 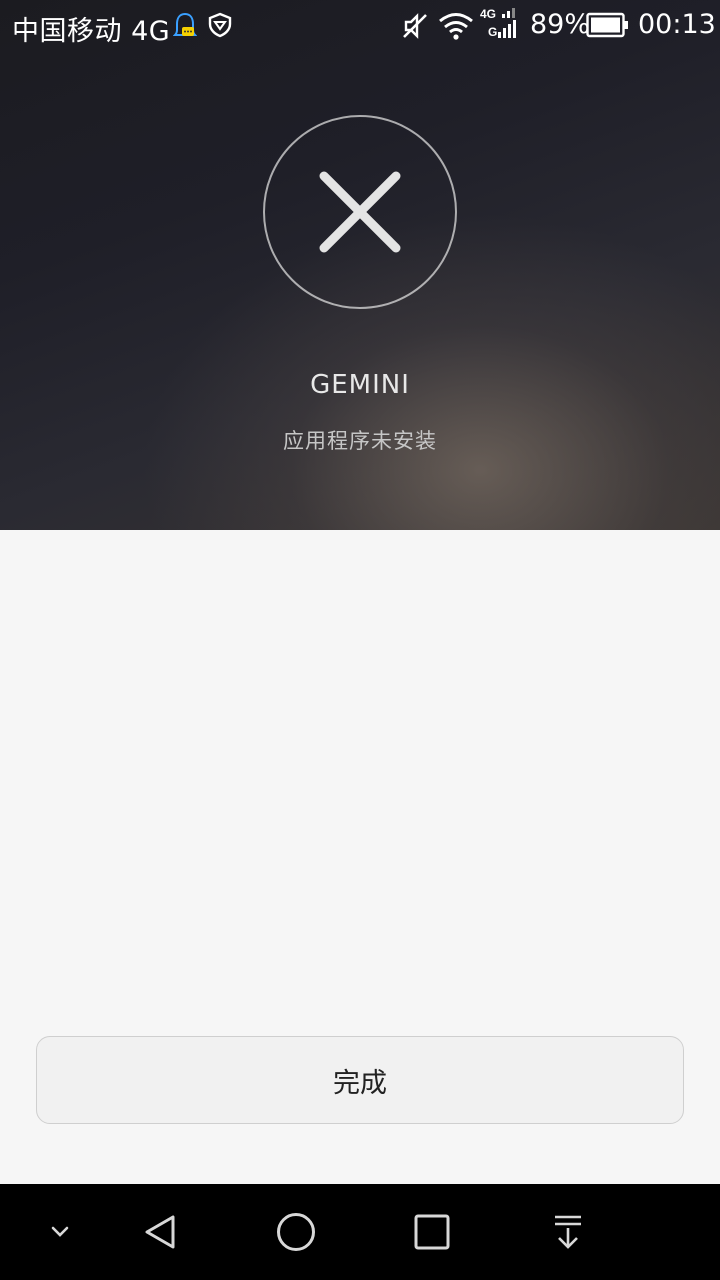 What do you see at coordinates (360, 26) in the screenshot?
I see `status-bar: 中国移动 4G 4G G 89% 00:13` at bounding box center [360, 26].